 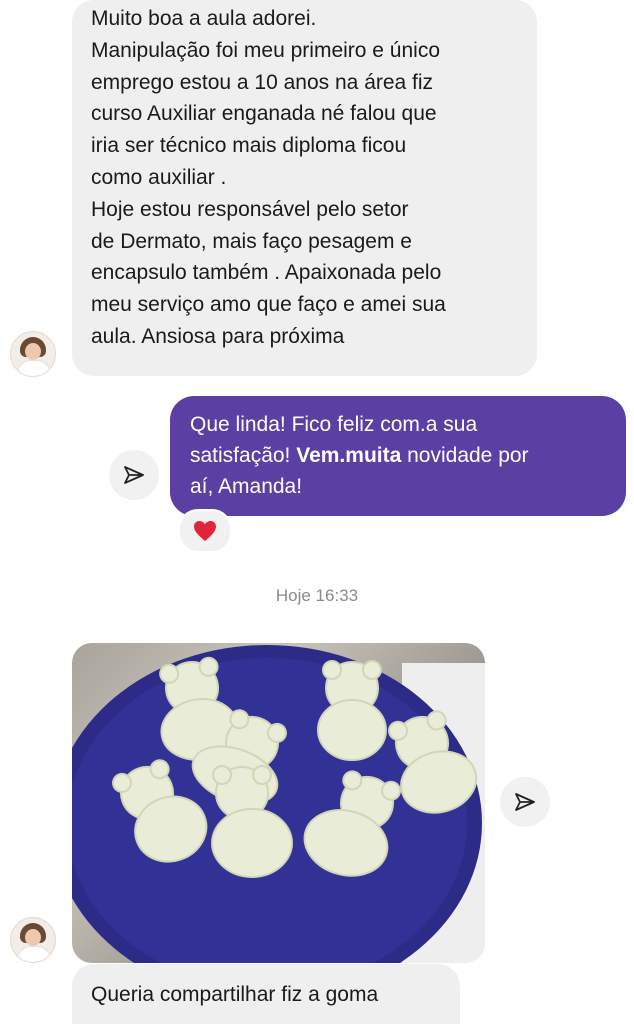 I want to click on message-line: de Dermato, mais faço pesagem e, so click(x=251, y=241).